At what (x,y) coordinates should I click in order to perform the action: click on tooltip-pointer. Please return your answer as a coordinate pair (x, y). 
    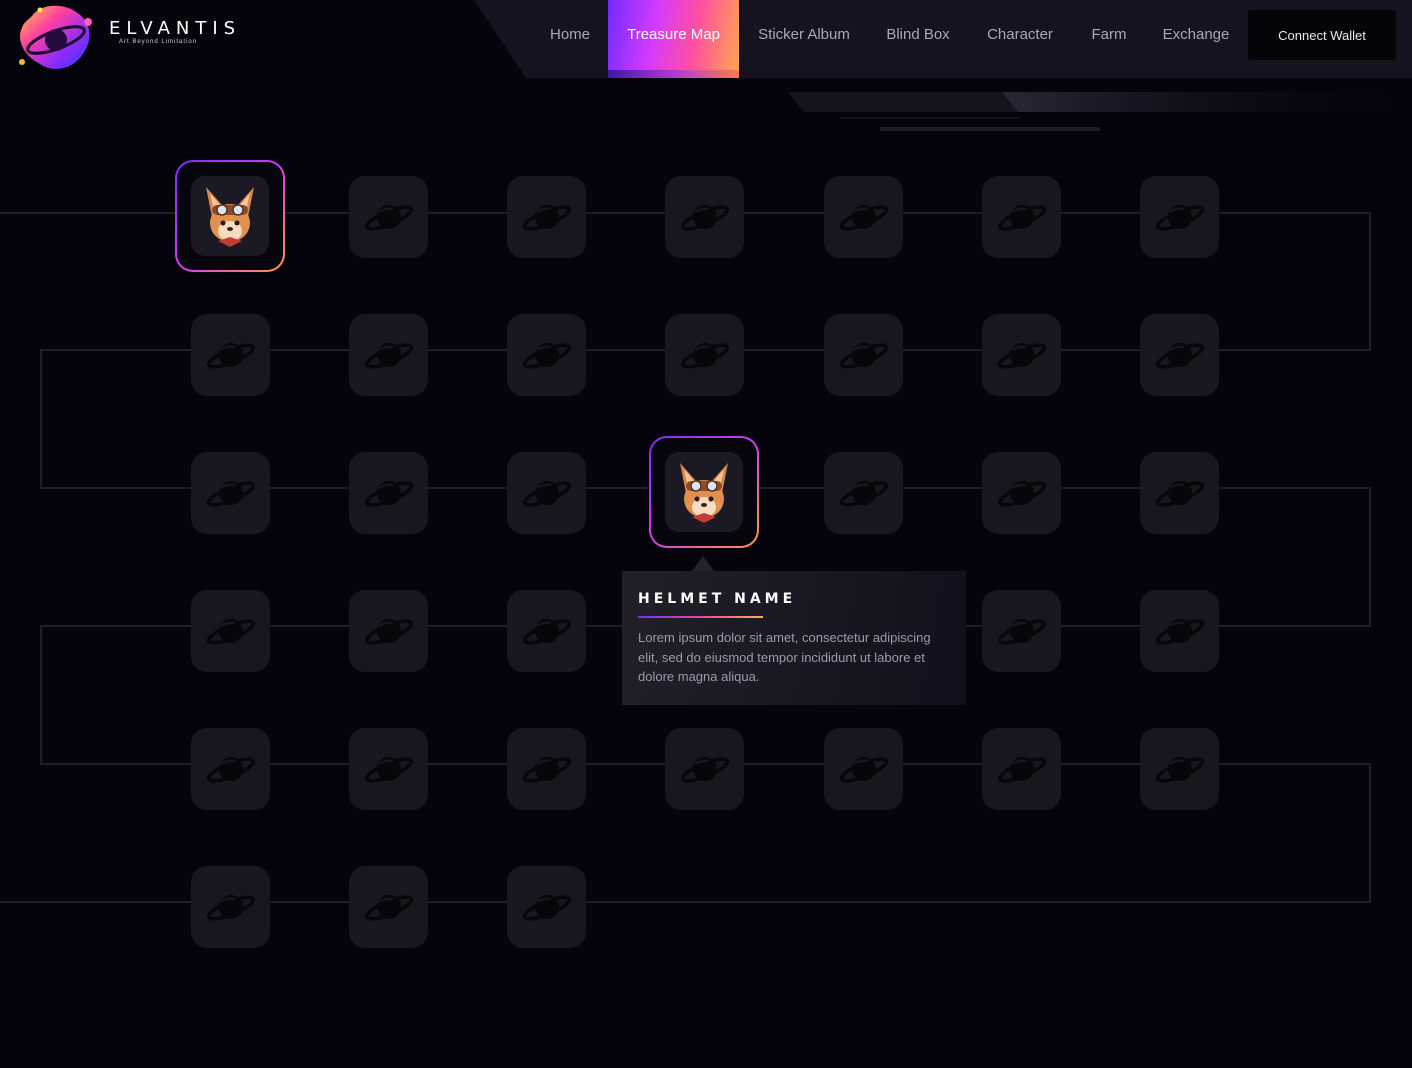
    Looking at the image, I should click on (703, 563).